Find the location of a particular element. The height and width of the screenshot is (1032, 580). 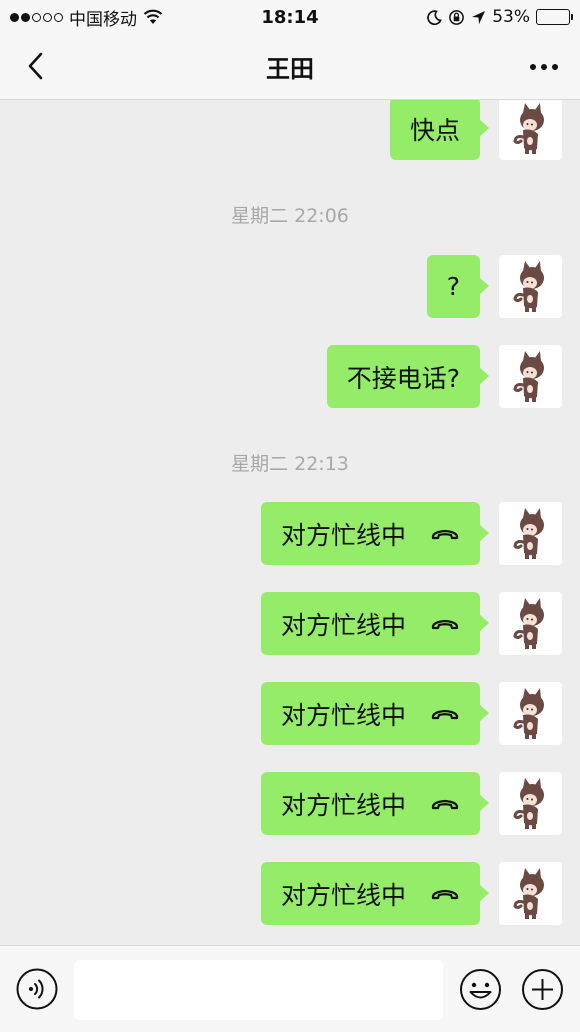

plus-button is located at coordinates (542, 989).